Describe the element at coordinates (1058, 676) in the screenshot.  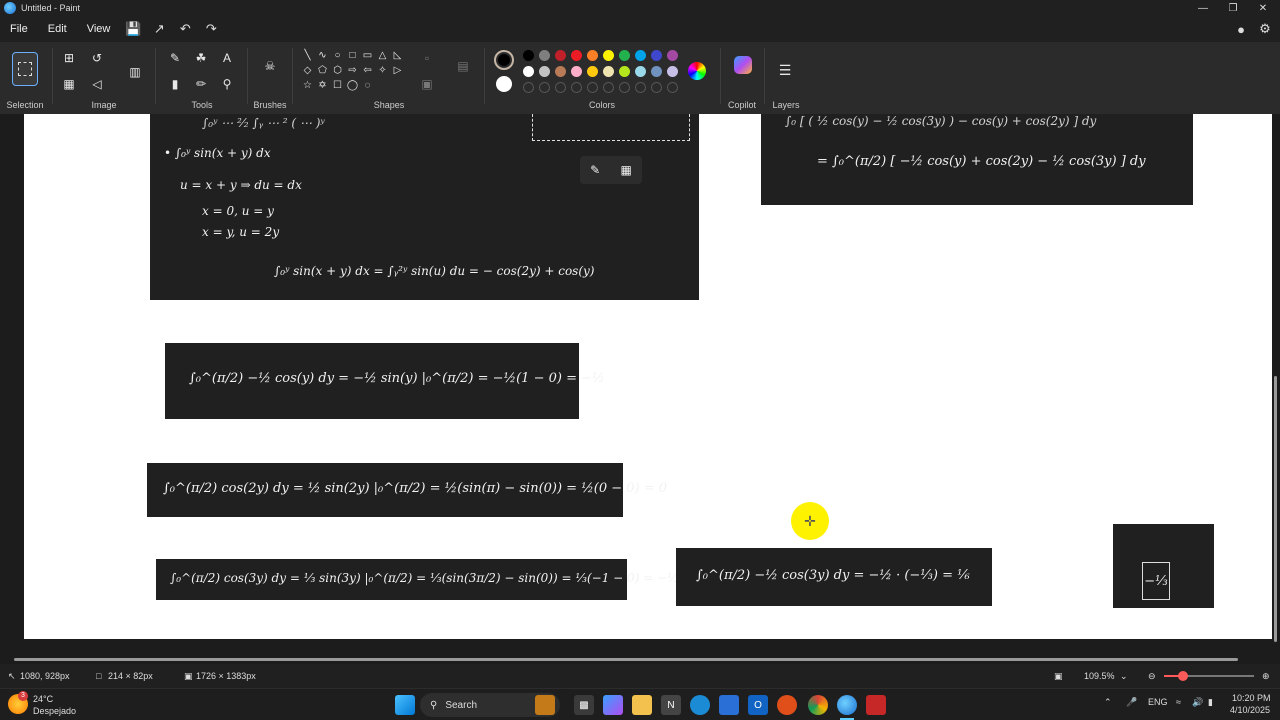
I see `fit-to-window-icon: ▣` at that location.